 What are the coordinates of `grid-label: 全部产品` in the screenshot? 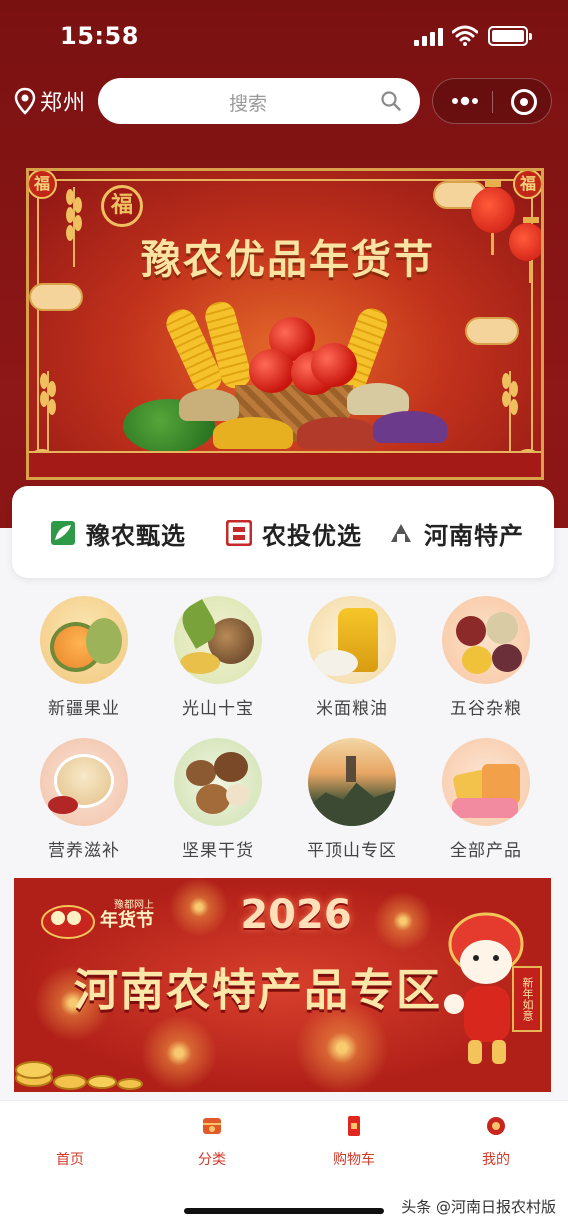 It's located at (486, 851).